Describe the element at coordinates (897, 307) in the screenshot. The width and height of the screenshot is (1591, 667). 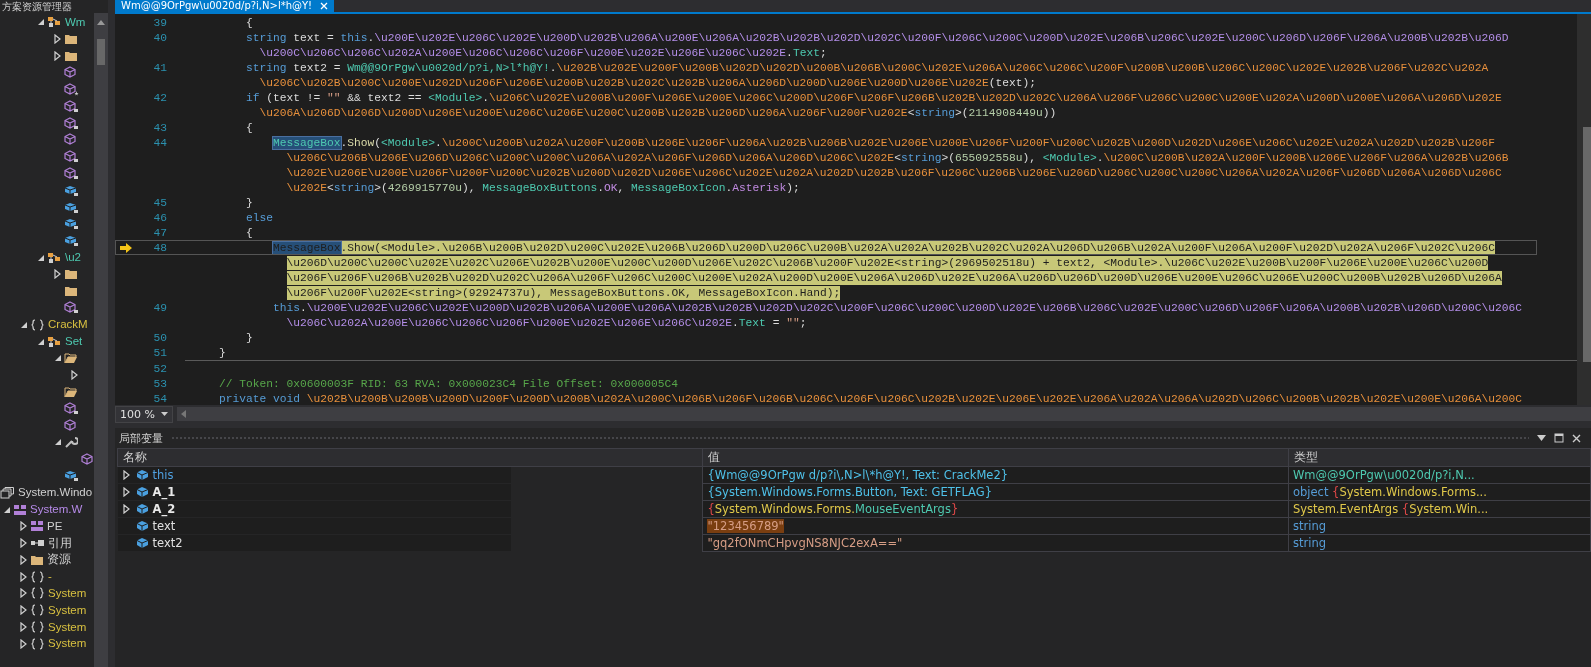
I see `code-line: this.\u200E\u202E\u206C\u202E\u200D\u202B\u206A\u200E\u206A\u202B\u202B\u202D\u202C\u200F\u206C\u200C\u200D\u202E\u206B\u206C\u202E\u200C\u206D\u206F\u206A\u200B\u202B\u206D\u200C\u206C` at that location.